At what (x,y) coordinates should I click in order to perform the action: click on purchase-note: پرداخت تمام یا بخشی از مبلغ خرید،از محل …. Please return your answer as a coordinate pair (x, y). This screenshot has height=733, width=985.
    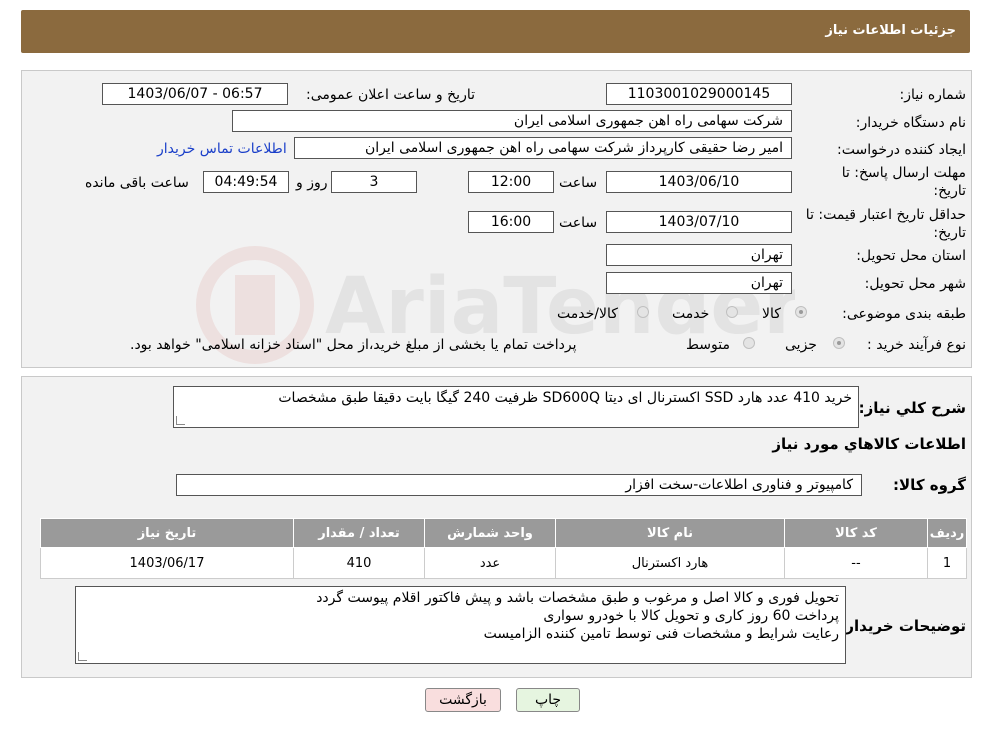
    Looking at the image, I should click on (353, 345).